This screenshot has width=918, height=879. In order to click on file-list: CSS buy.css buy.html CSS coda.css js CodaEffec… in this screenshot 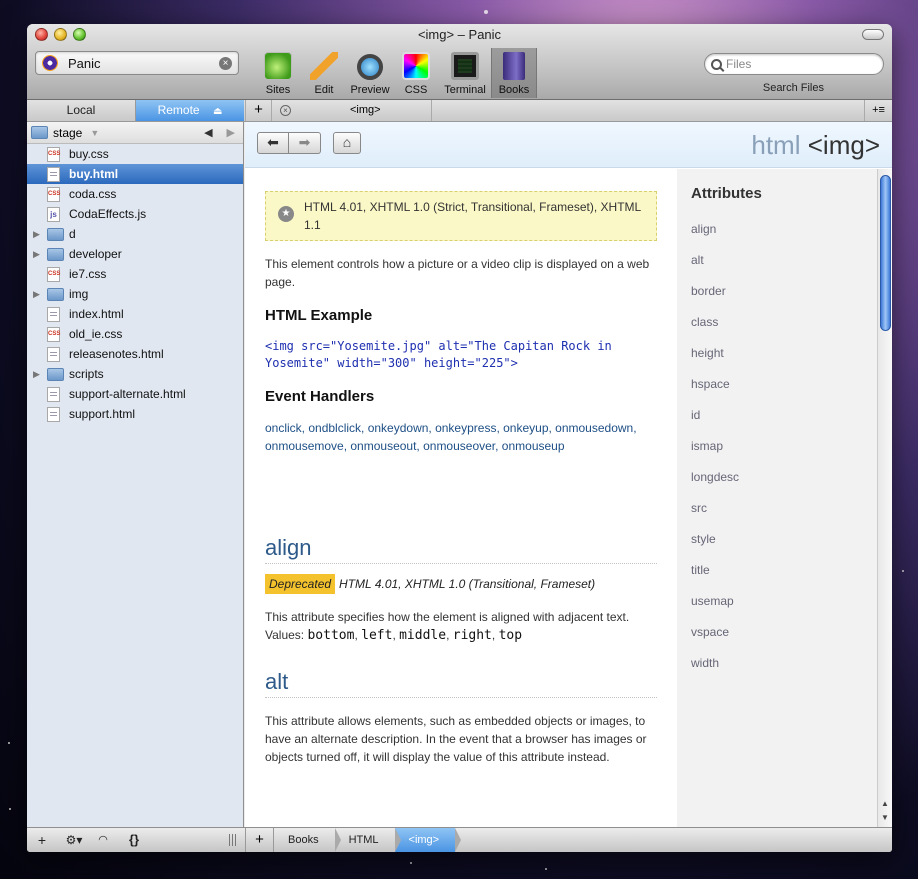, I will do `click(135, 284)`.